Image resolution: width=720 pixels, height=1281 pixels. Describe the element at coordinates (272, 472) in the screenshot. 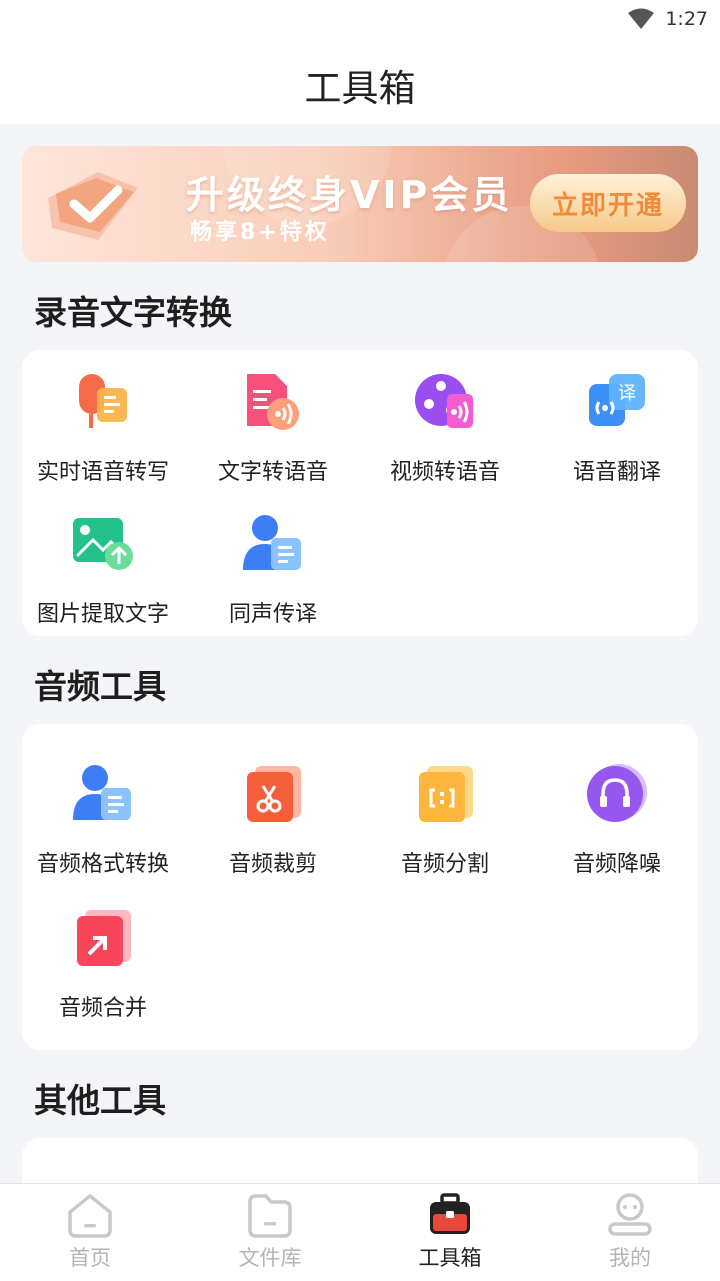

I see `tool-label: 文字转语音` at that location.